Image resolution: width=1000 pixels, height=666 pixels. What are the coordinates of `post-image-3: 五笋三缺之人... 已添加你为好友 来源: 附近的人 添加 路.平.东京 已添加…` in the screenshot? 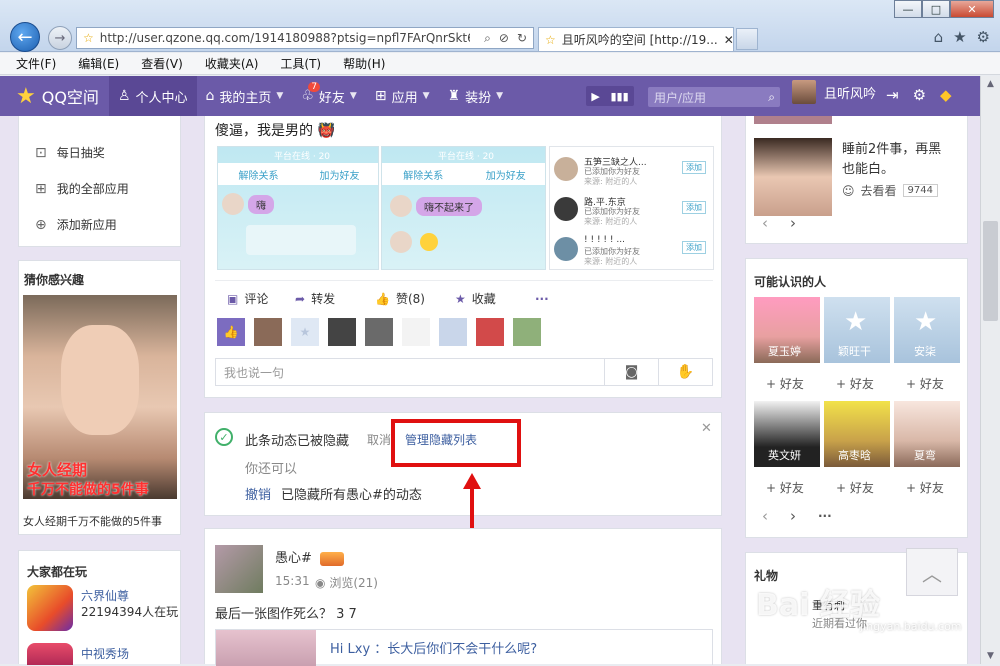 It's located at (631, 208).